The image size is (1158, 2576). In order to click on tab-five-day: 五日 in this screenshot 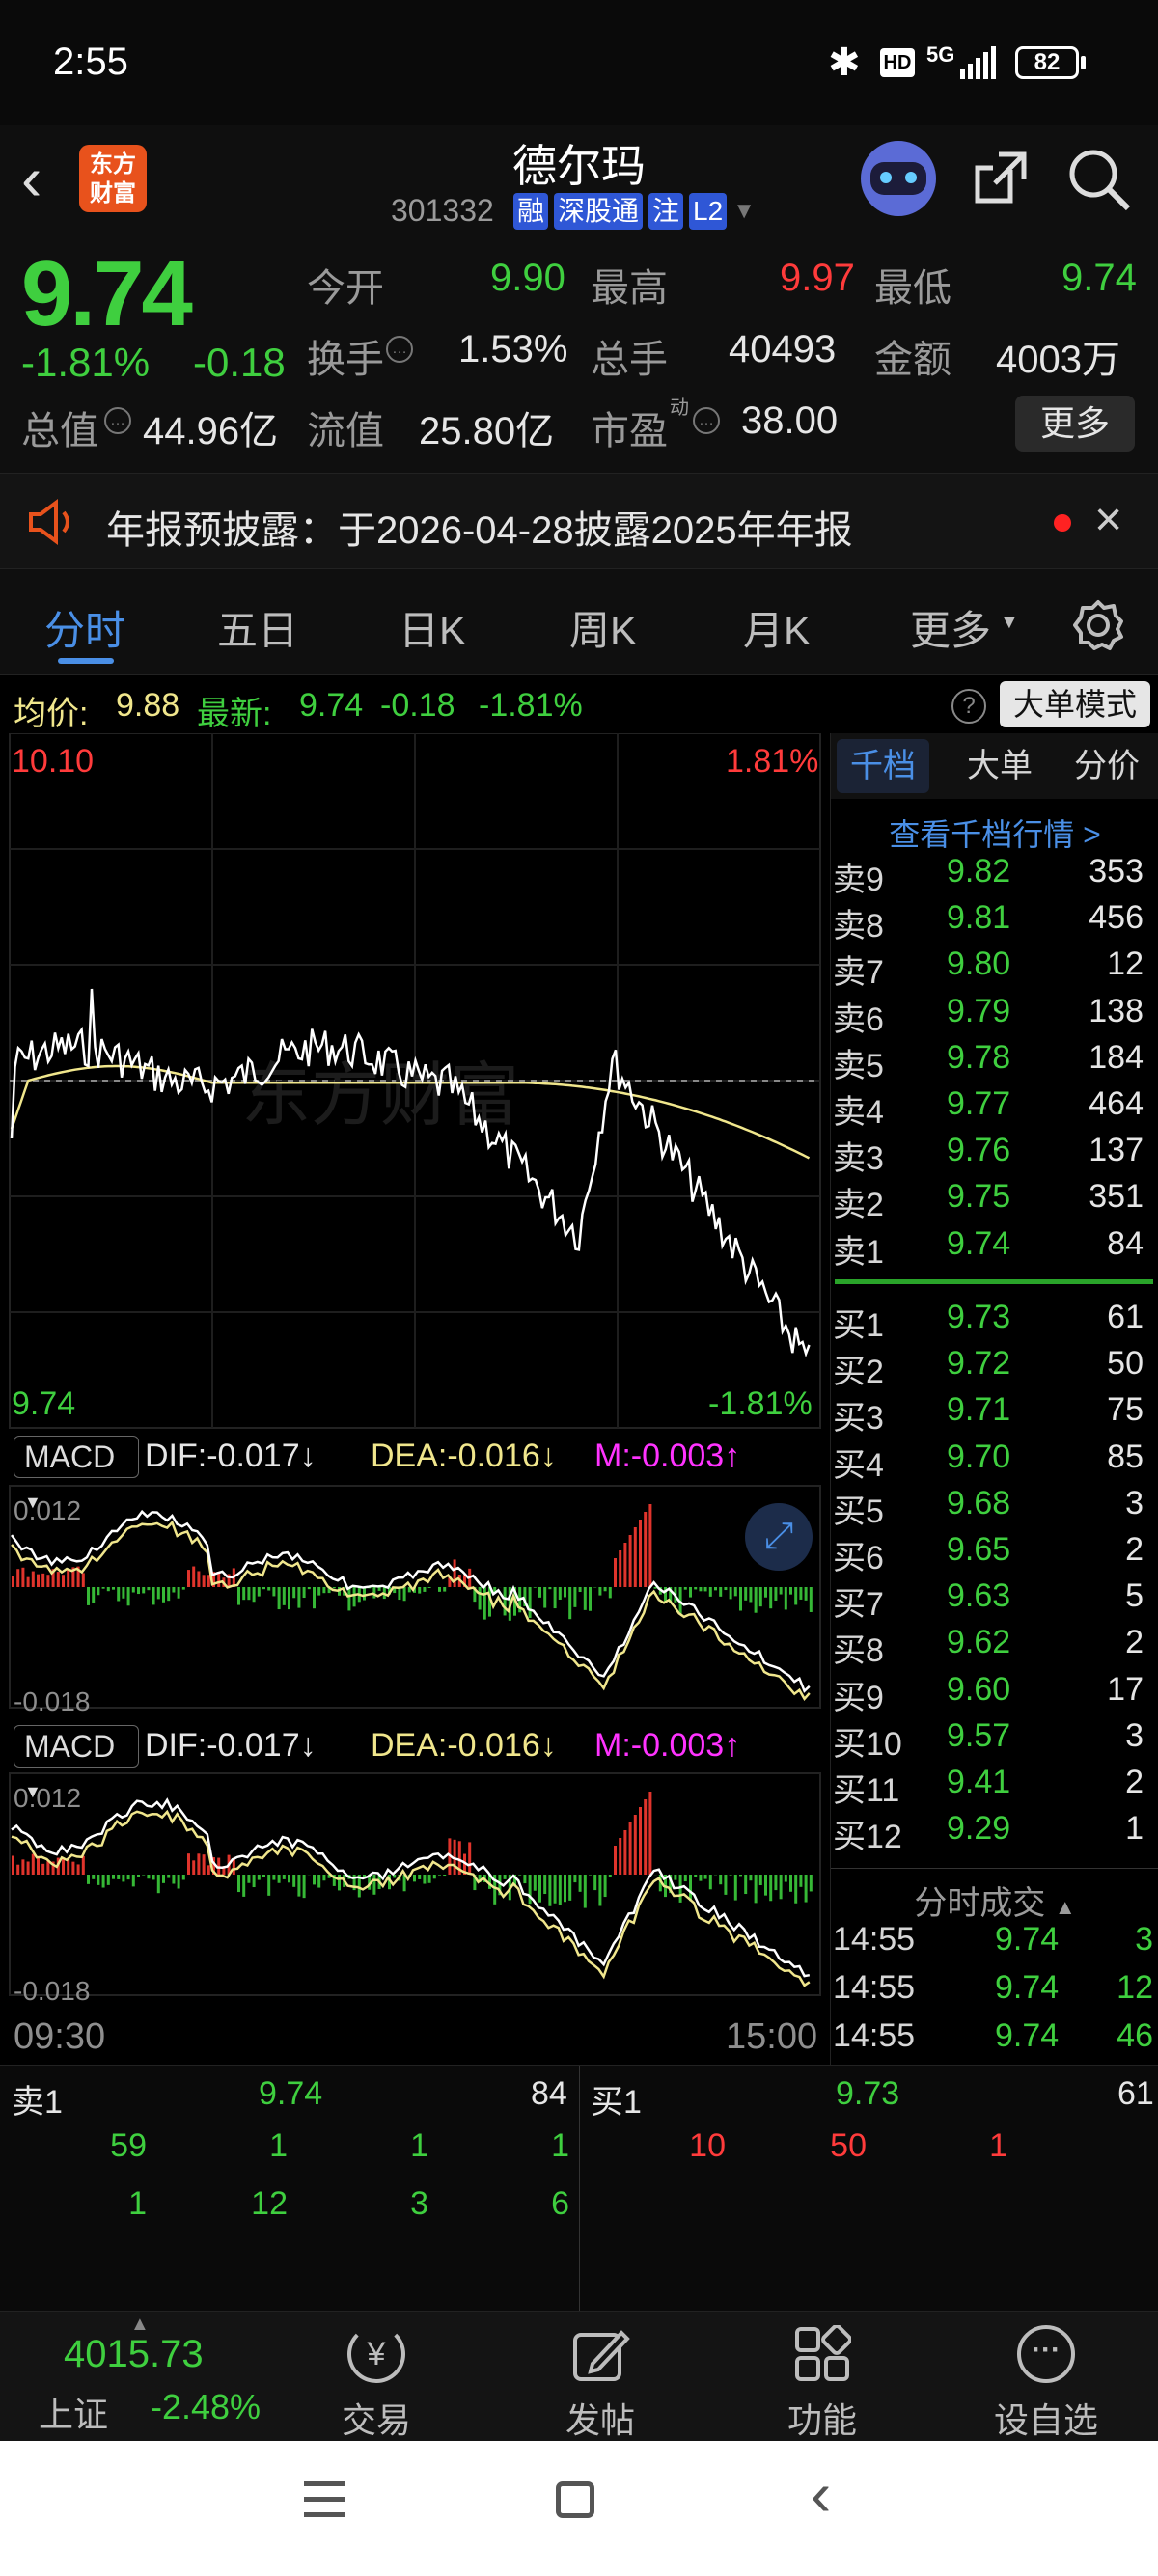, I will do `click(257, 628)`.